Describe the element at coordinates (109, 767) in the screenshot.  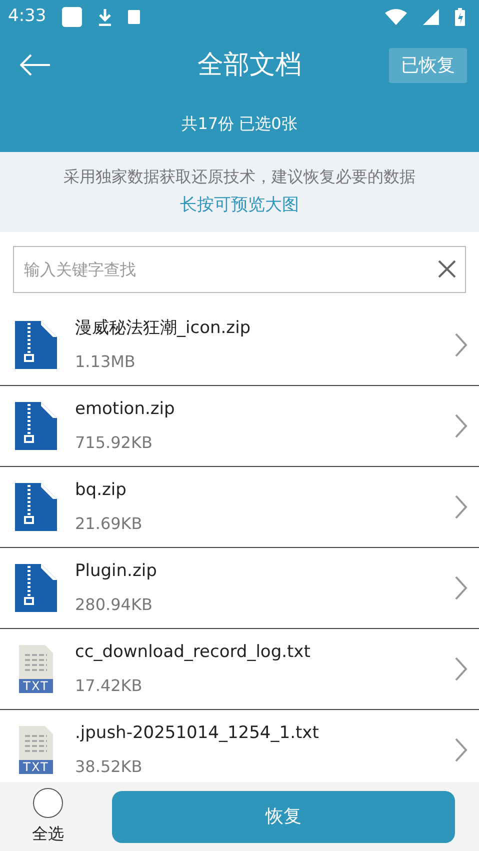
I see `file-size: 38.52KB` at that location.